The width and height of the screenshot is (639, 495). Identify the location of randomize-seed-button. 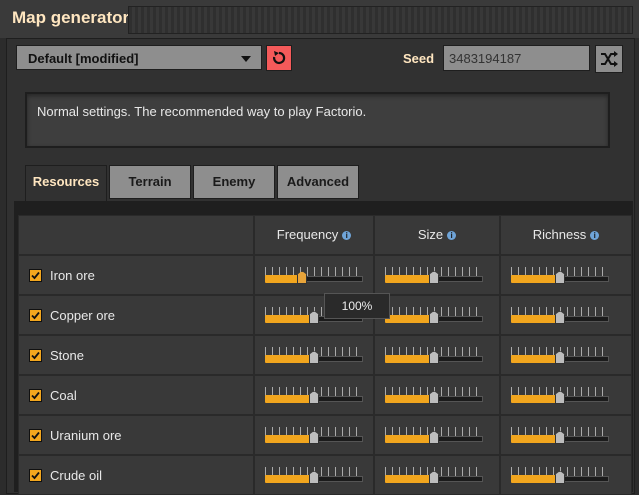
(609, 59).